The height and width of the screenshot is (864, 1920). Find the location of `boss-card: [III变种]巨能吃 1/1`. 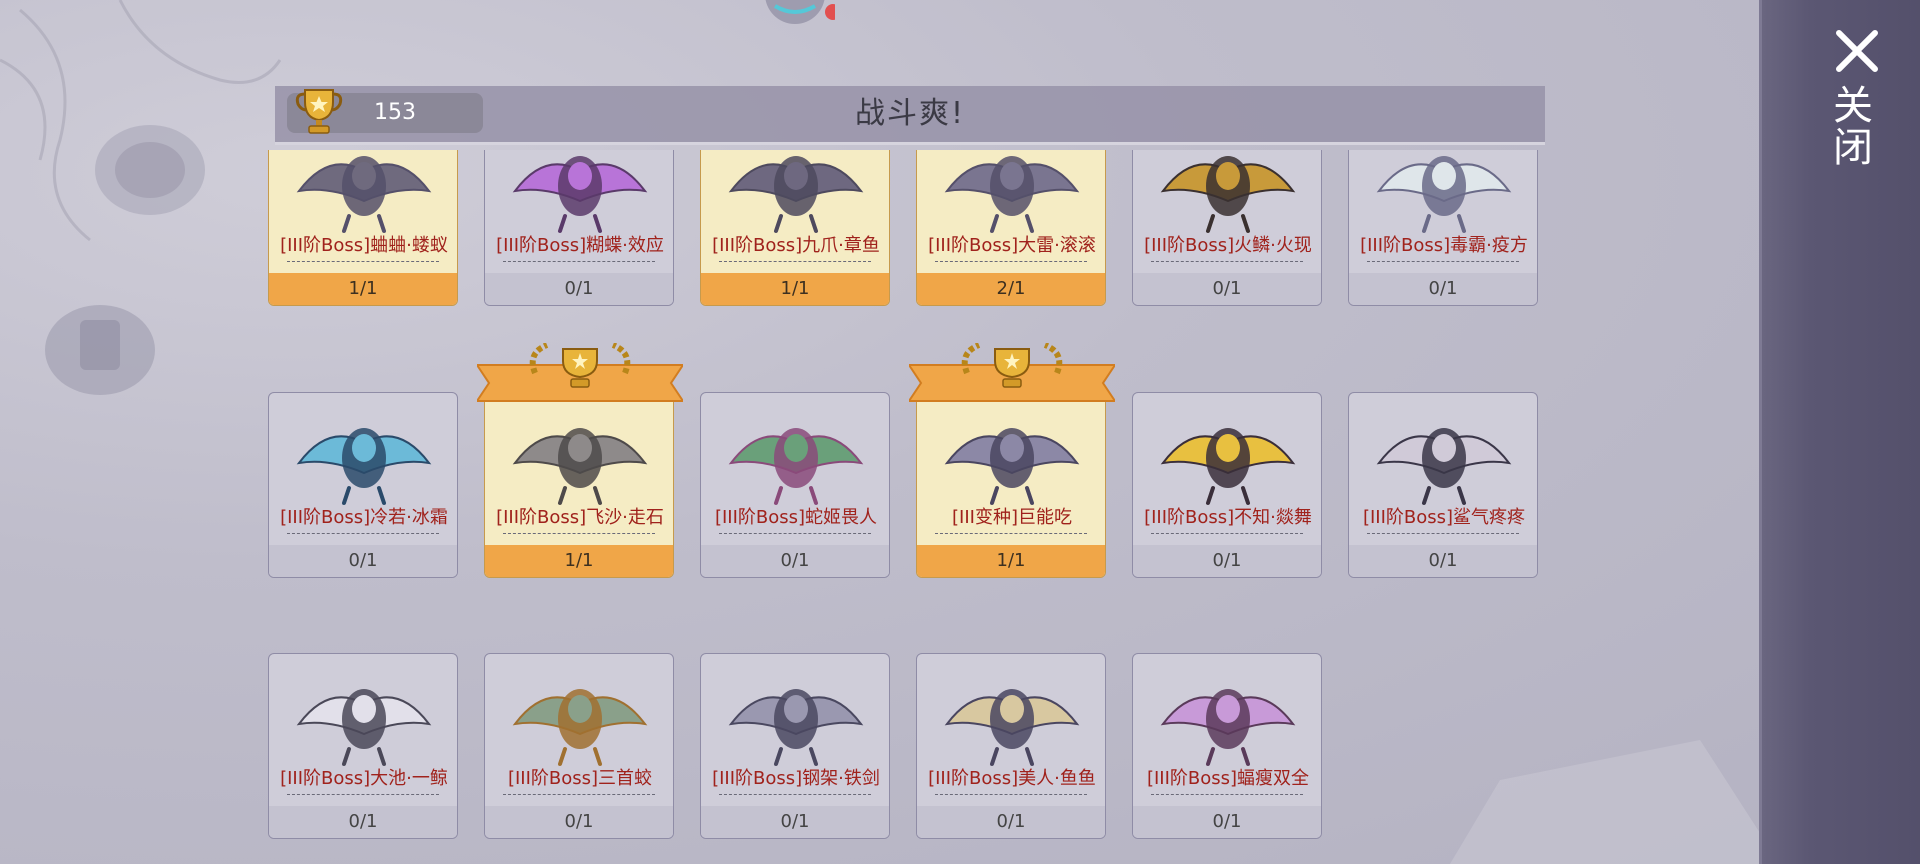

boss-card: [III变种]巨能吃 1/1 is located at coordinates (1012, 460).